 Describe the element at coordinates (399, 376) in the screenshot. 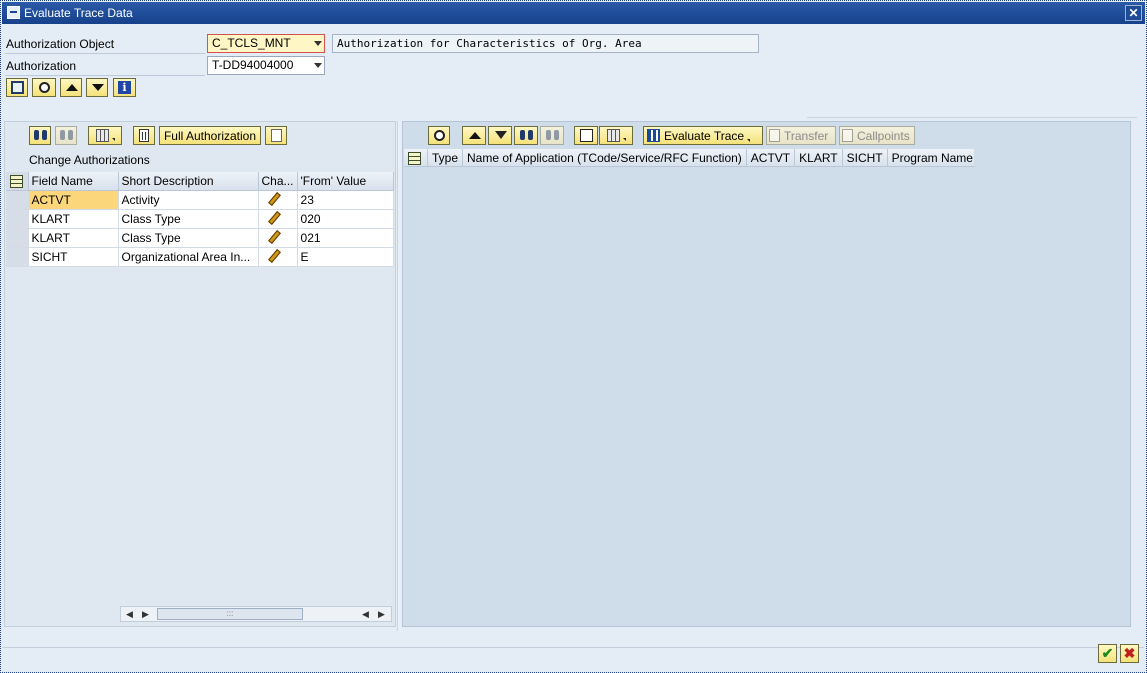

I see `panel-splitter` at that location.